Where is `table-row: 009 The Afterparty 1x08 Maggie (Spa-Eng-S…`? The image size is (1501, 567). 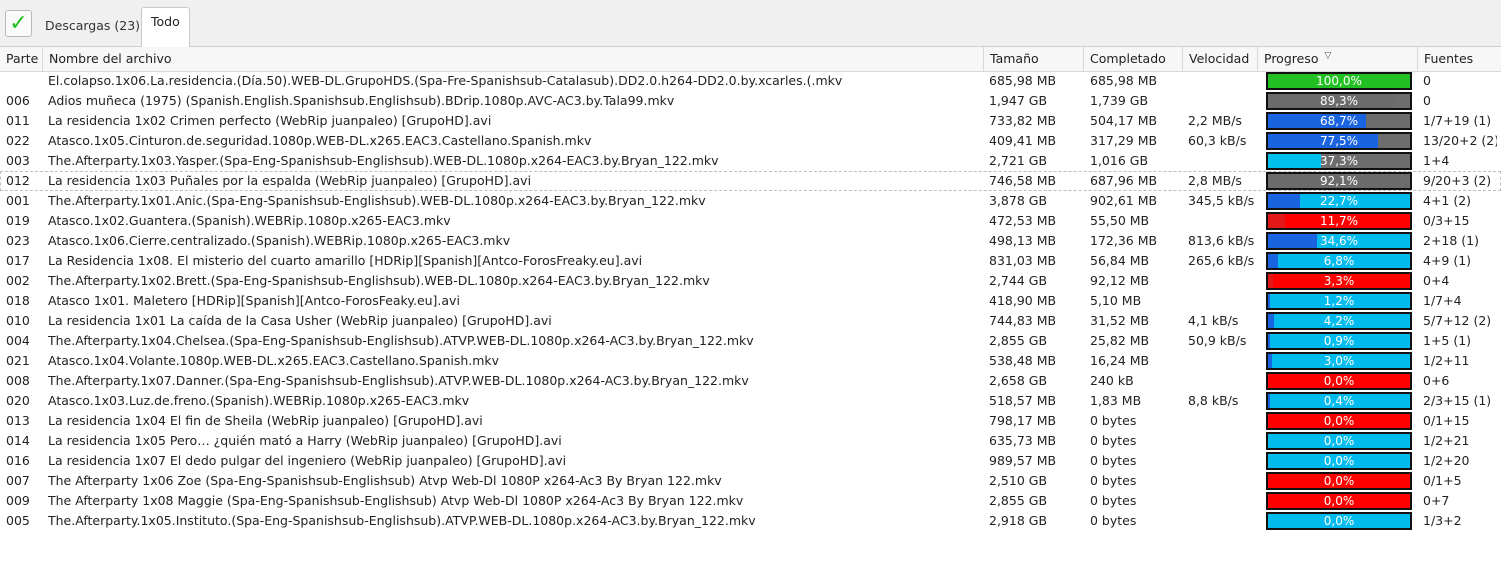 table-row: 009 The Afterparty 1x08 Maggie (Spa-Eng-S… is located at coordinates (750, 501).